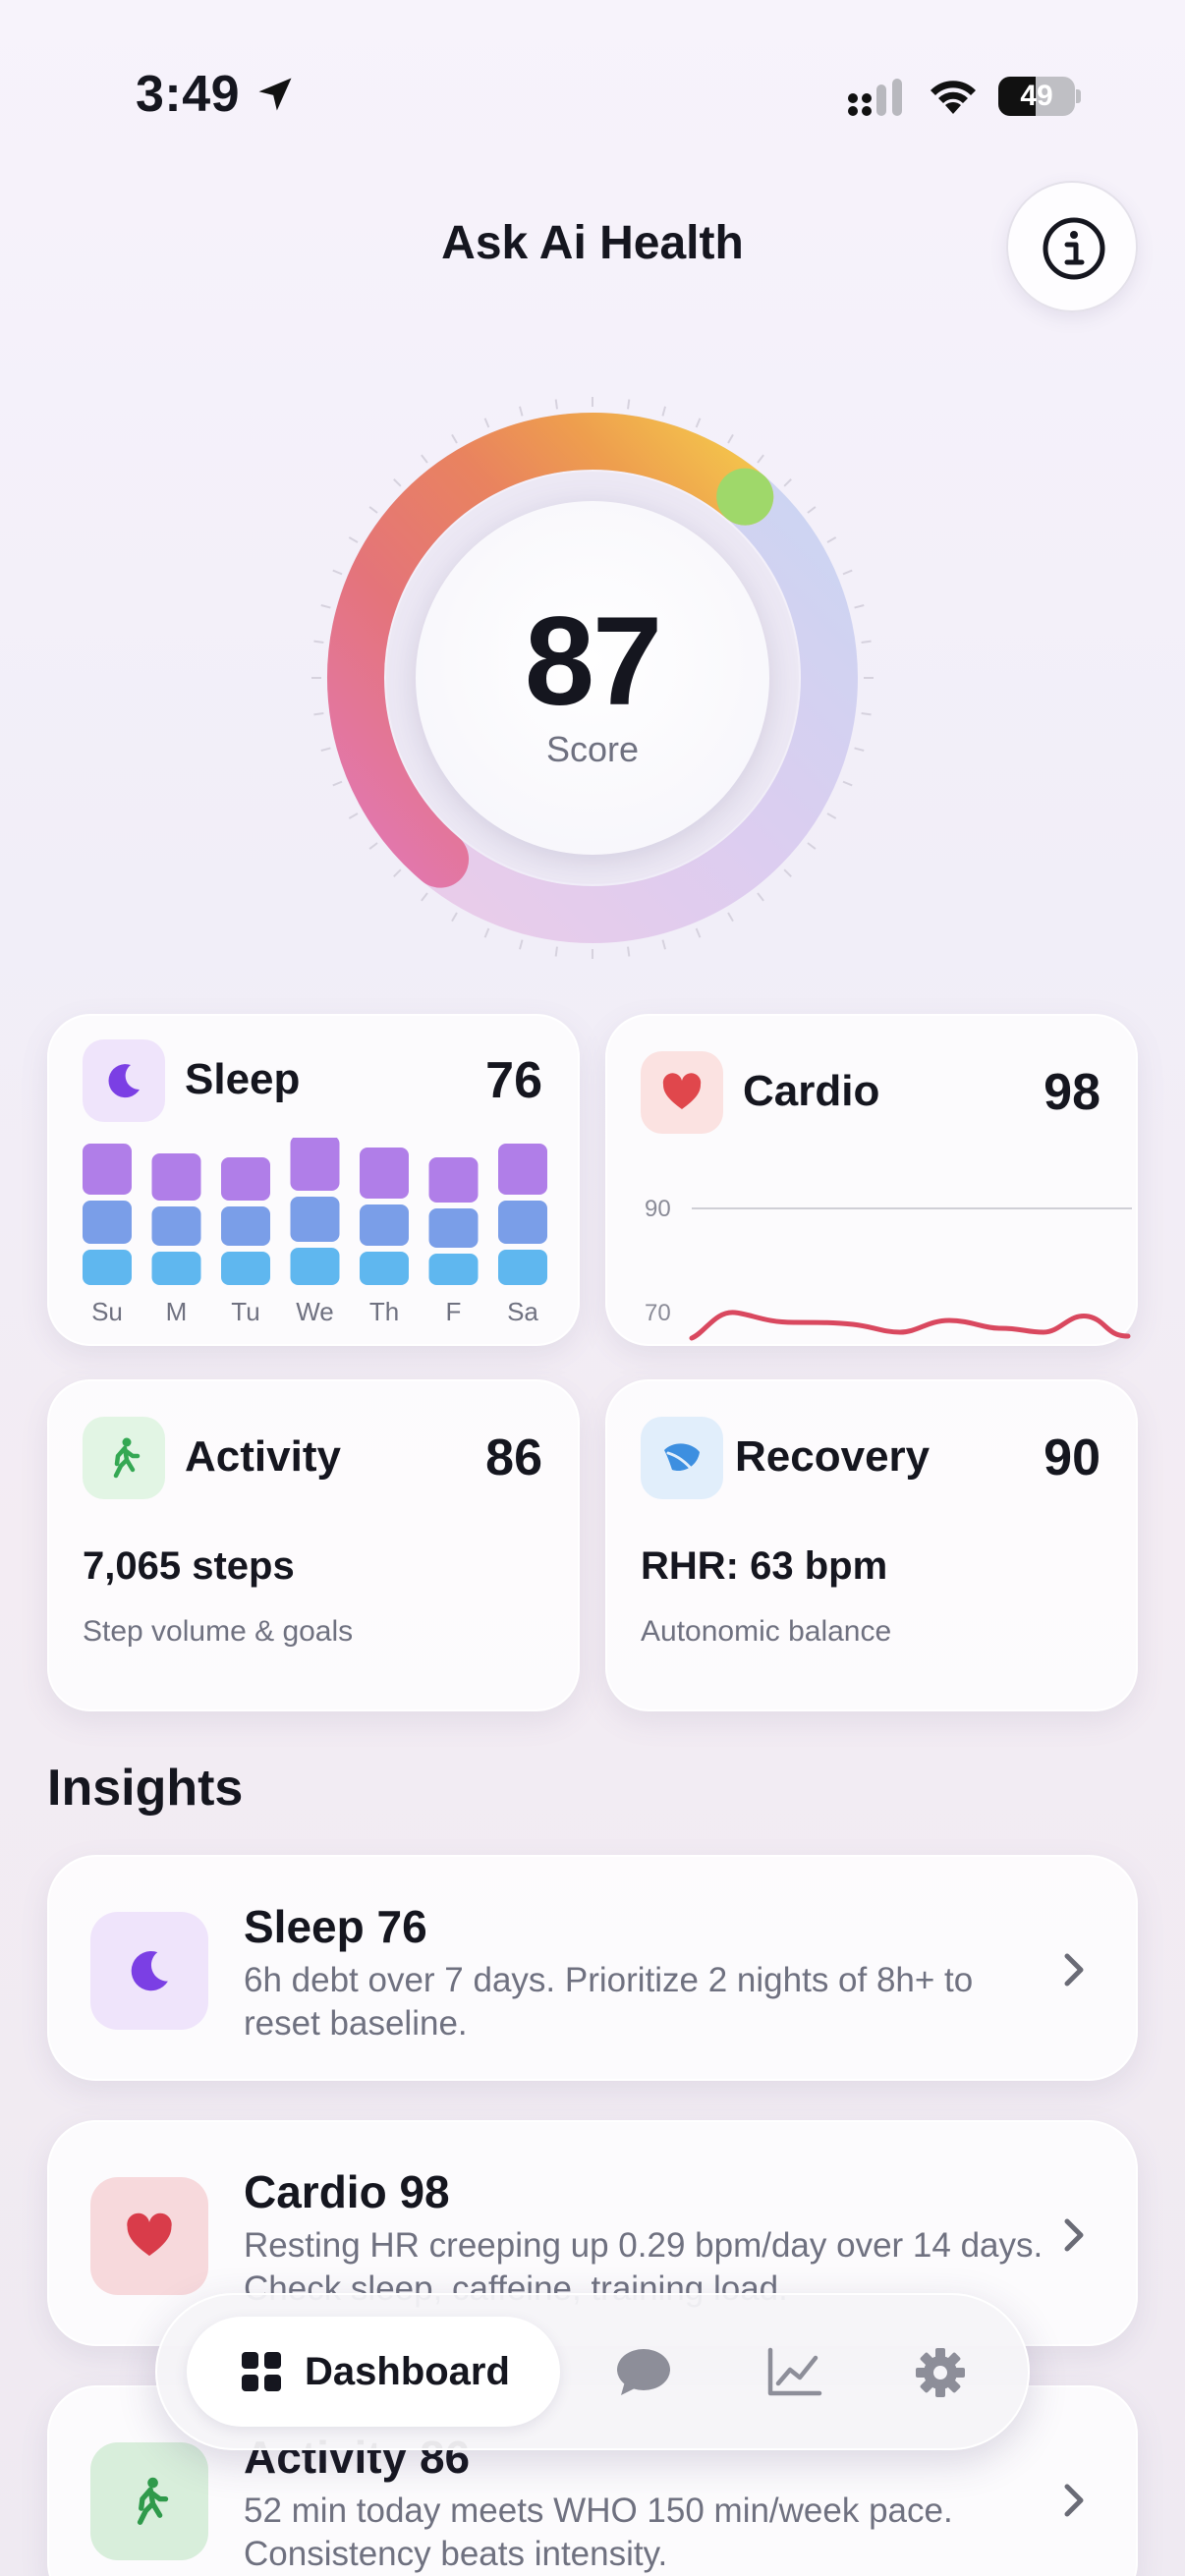  Describe the element at coordinates (682, 1092) in the screenshot. I see `cardio-card-icon` at that location.